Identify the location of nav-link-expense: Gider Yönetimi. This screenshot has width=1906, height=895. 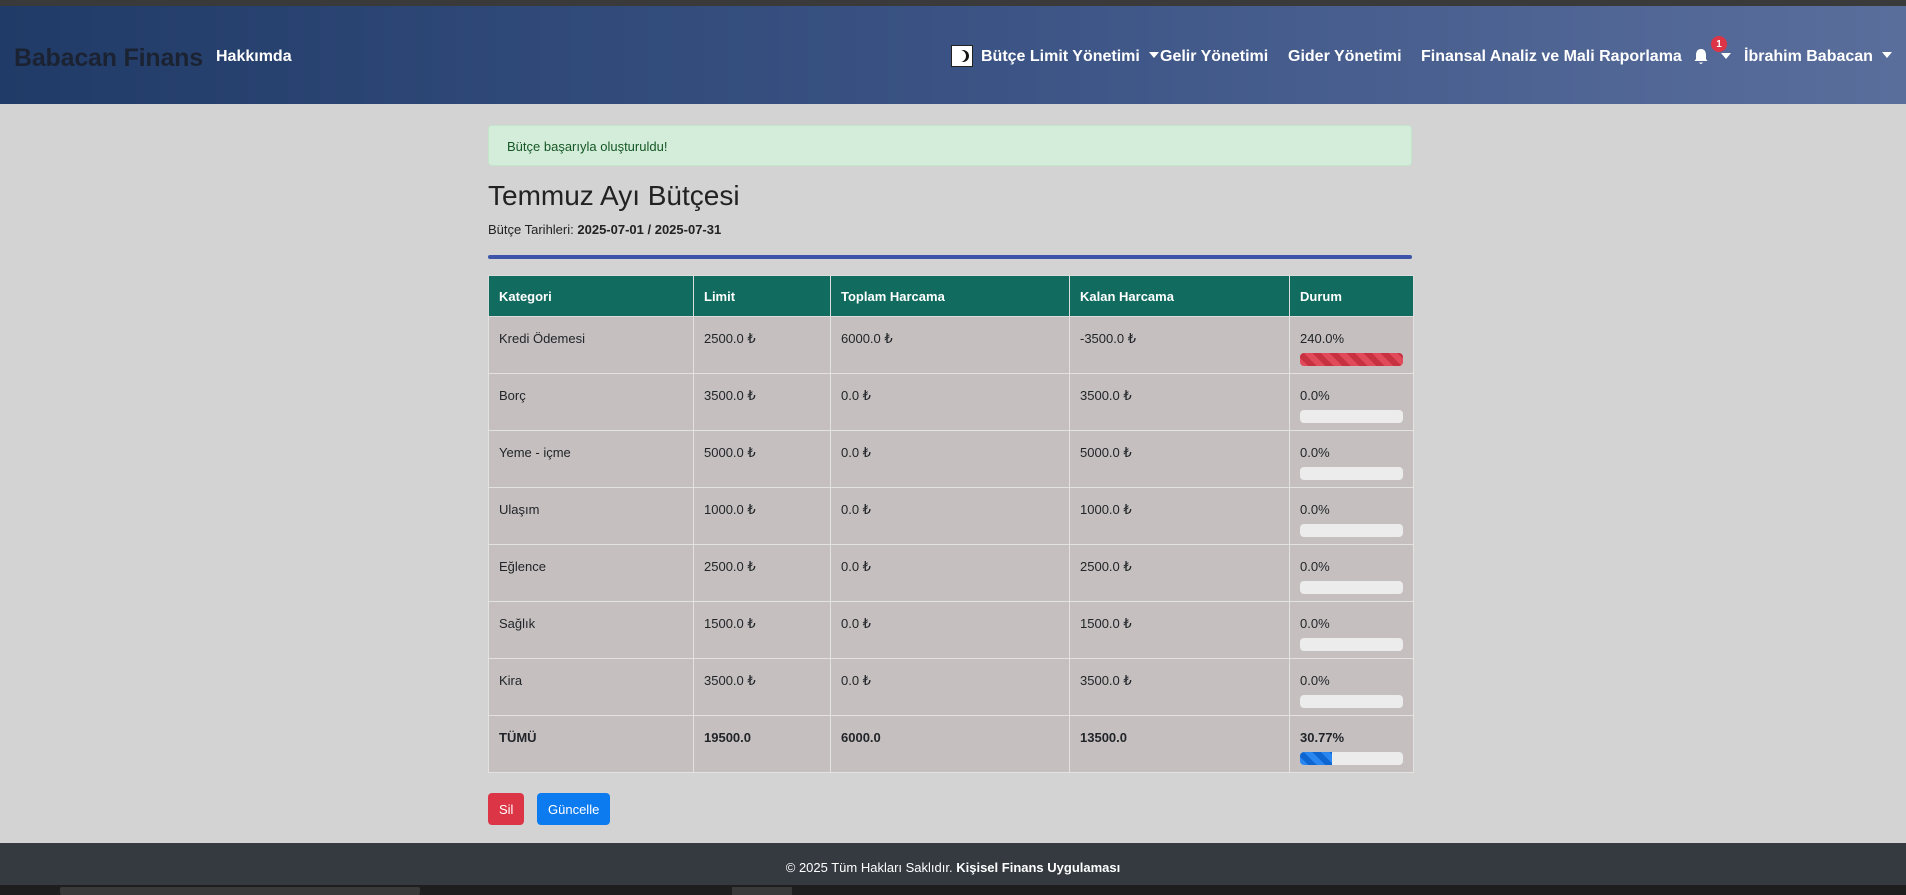
(1345, 57).